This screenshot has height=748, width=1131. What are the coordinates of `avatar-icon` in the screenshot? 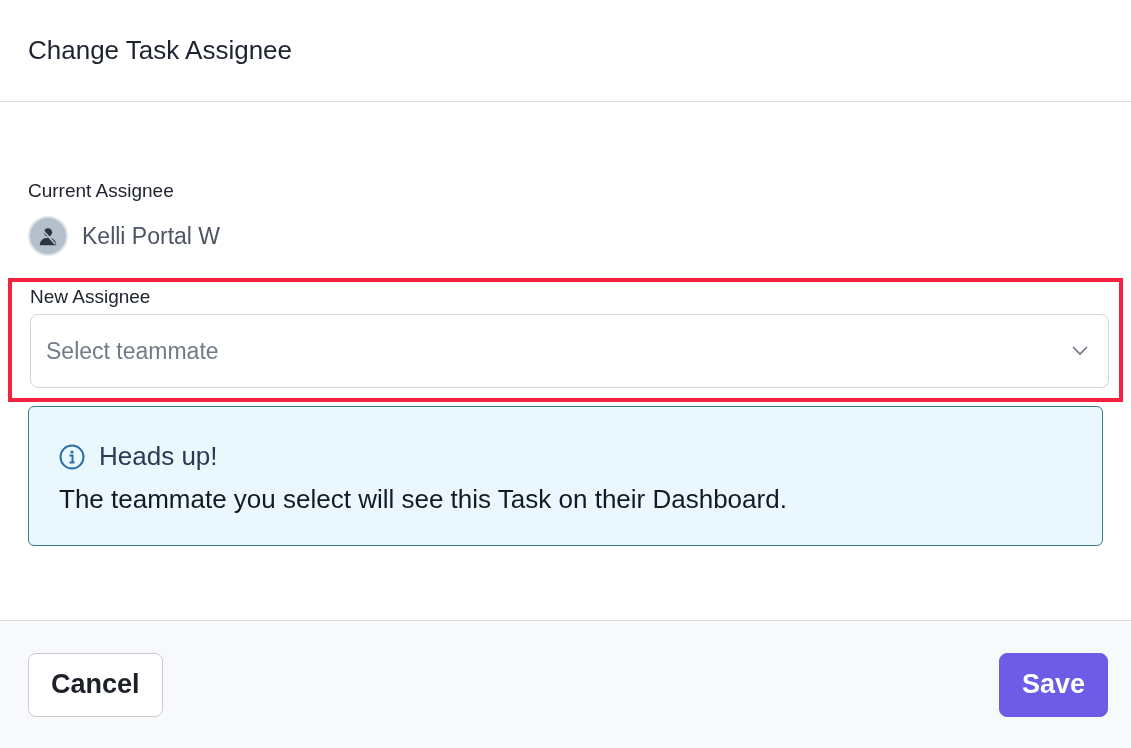 It's located at (48, 236).